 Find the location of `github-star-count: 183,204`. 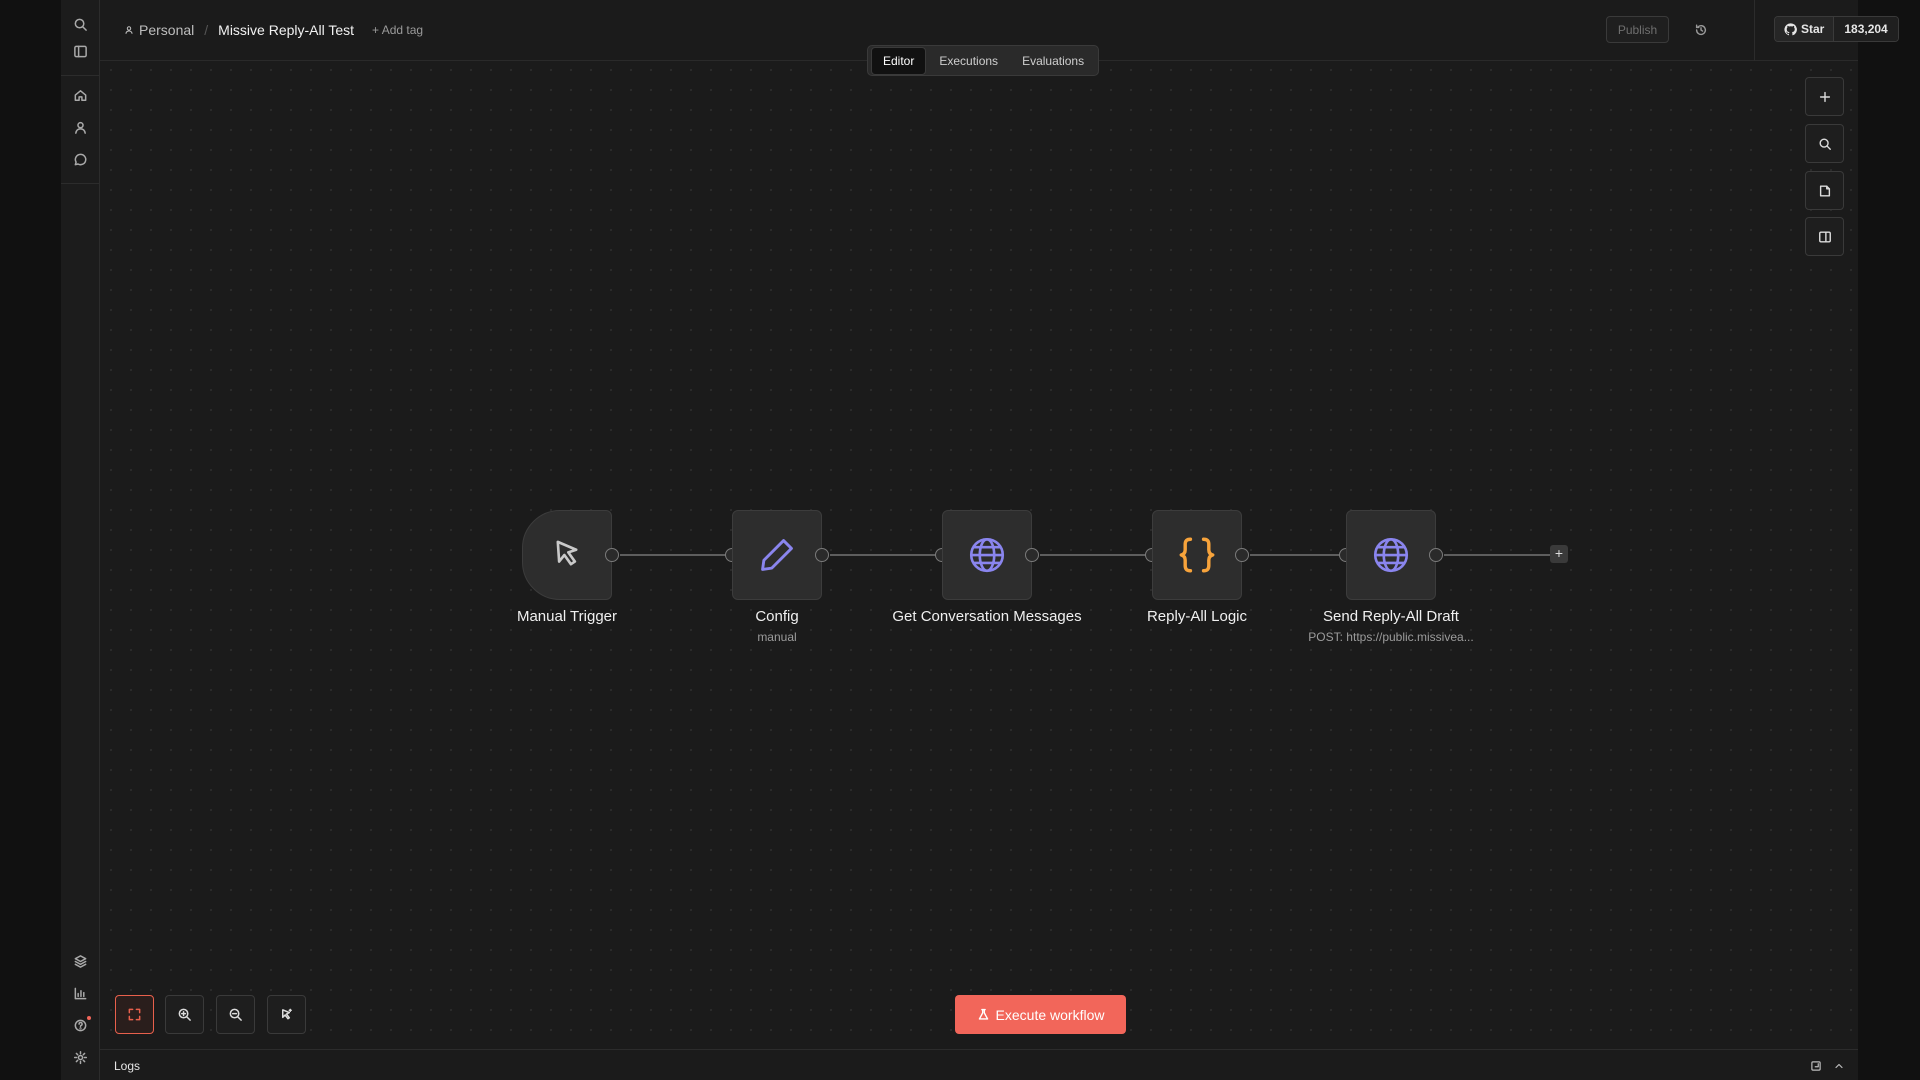

github-star-count: 183,204 is located at coordinates (1866, 29).